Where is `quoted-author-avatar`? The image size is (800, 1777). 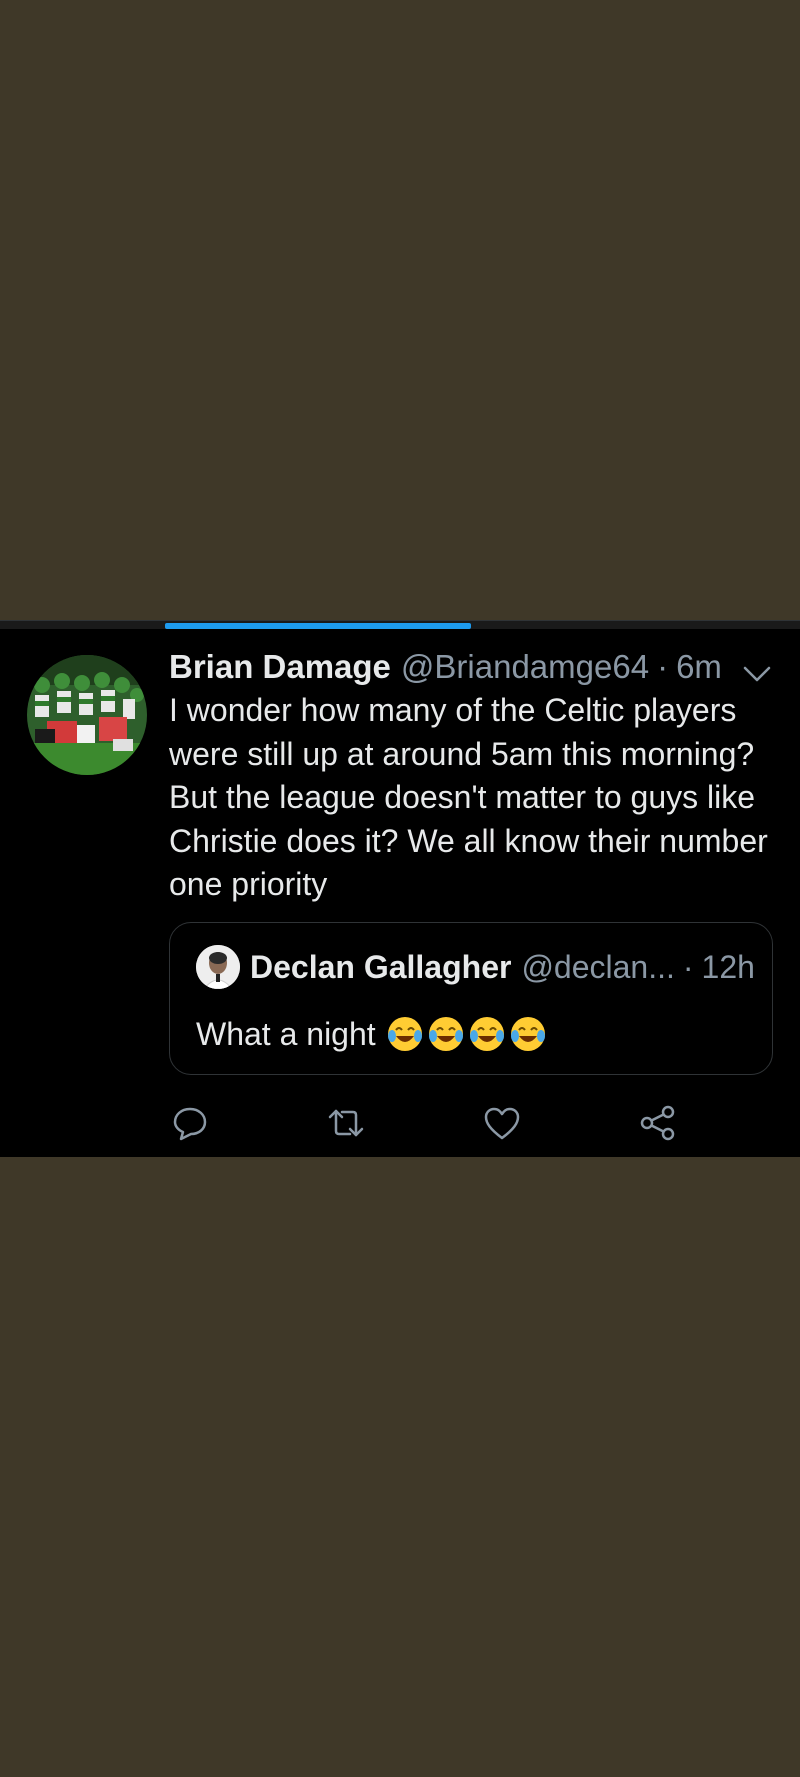
quoted-author-avatar is located at coordinates (218, 967).